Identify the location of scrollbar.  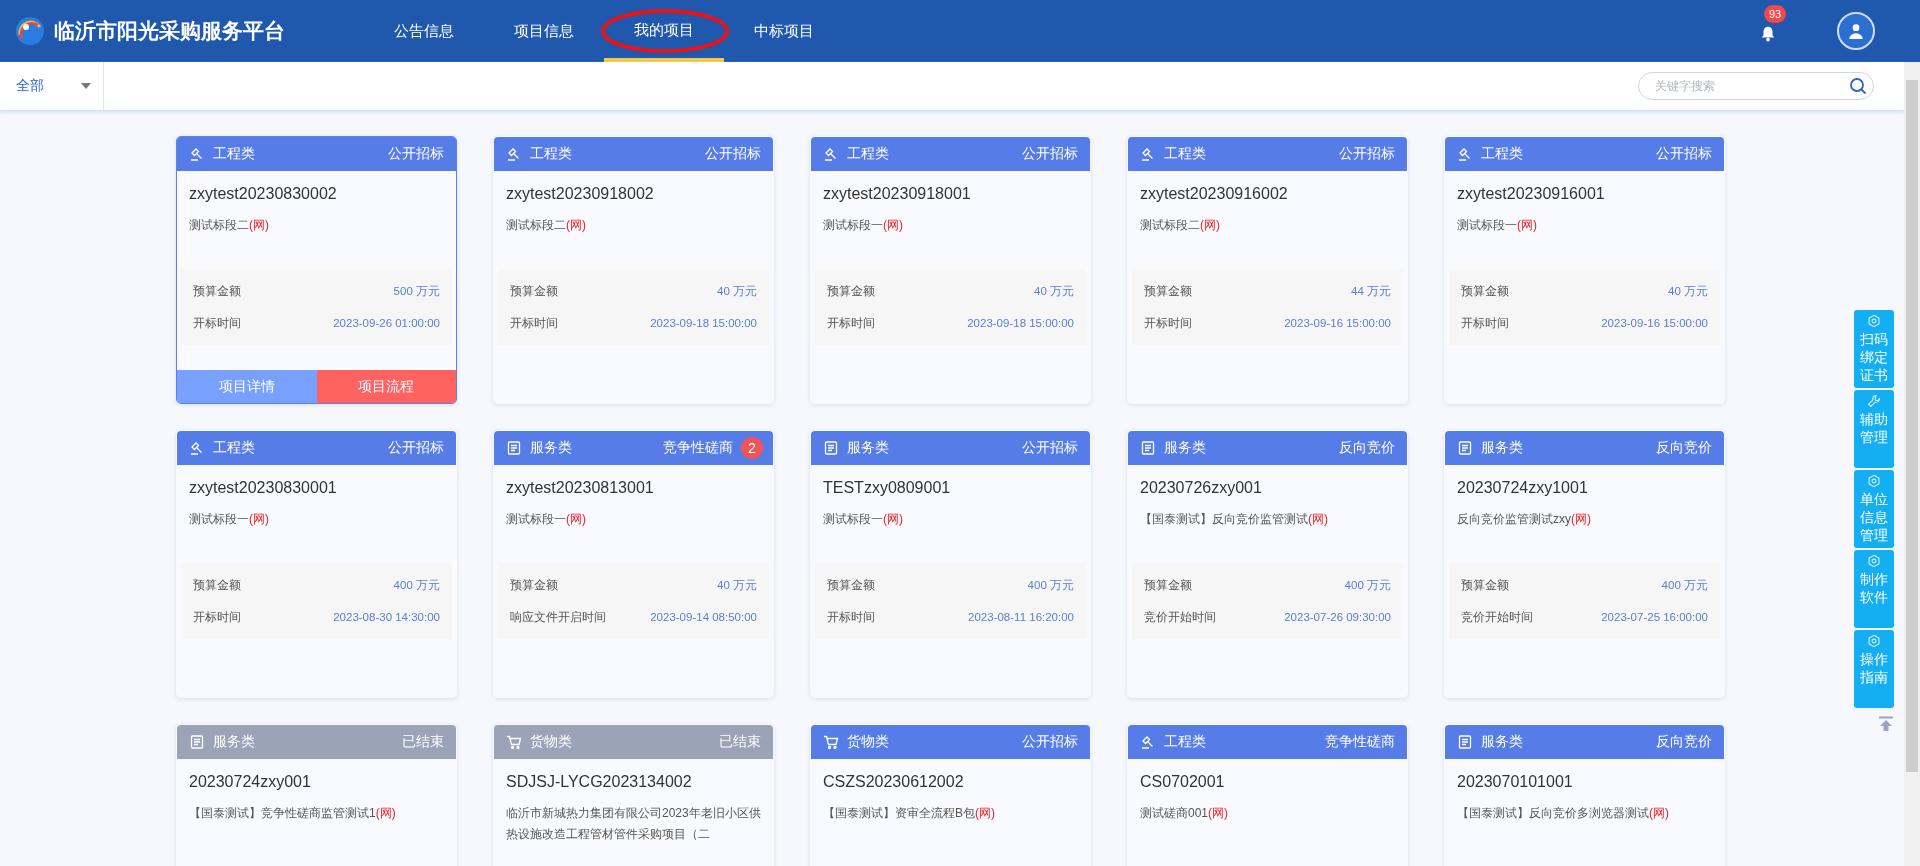
(1912, 464).